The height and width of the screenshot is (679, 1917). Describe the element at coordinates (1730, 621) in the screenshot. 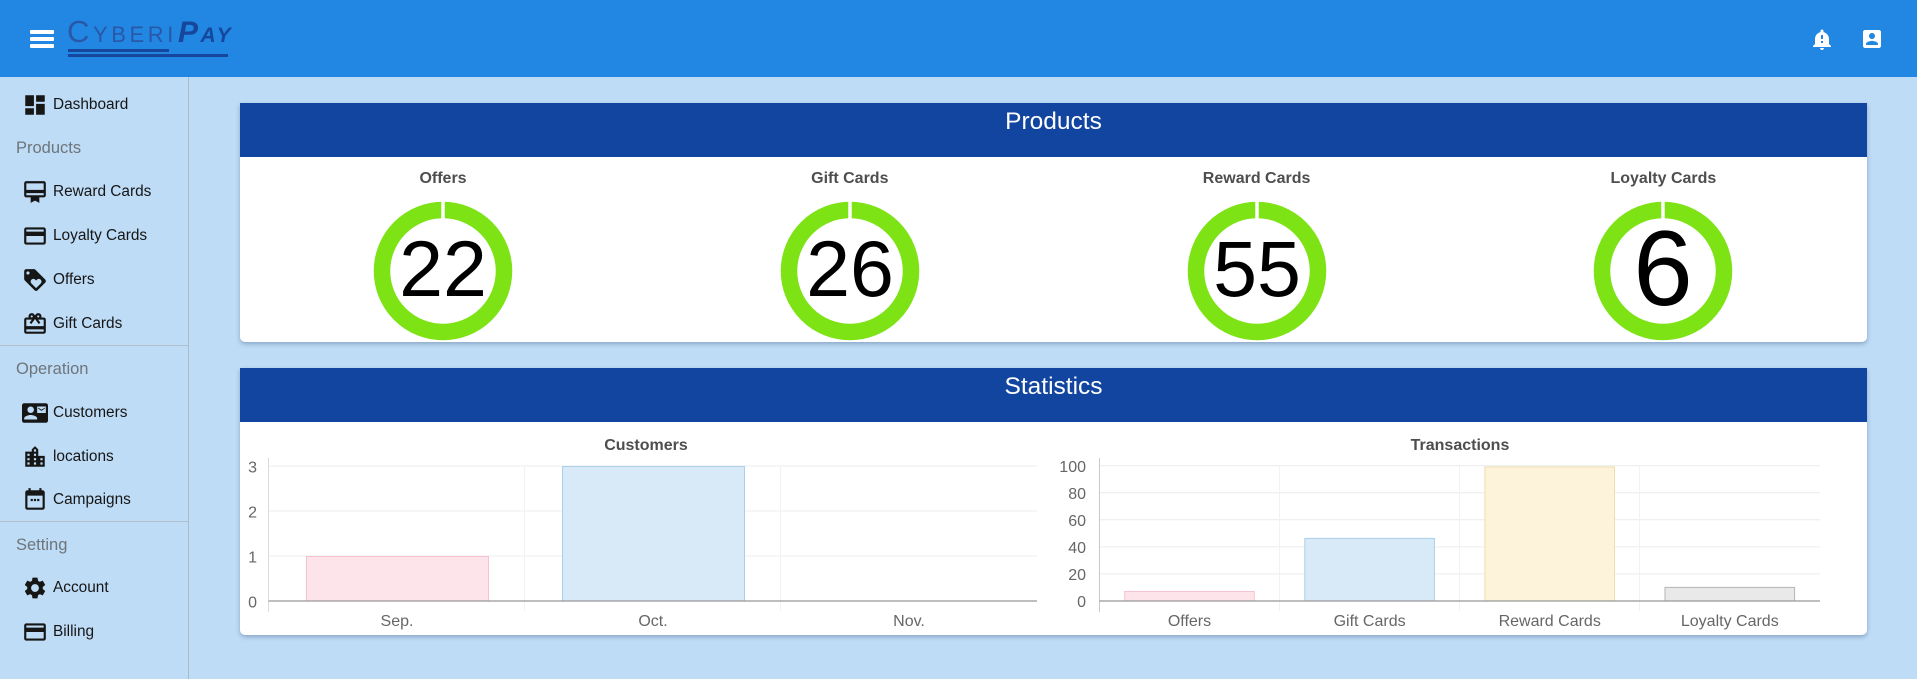

I see `svg-text: Loyalty Cards` at that location.